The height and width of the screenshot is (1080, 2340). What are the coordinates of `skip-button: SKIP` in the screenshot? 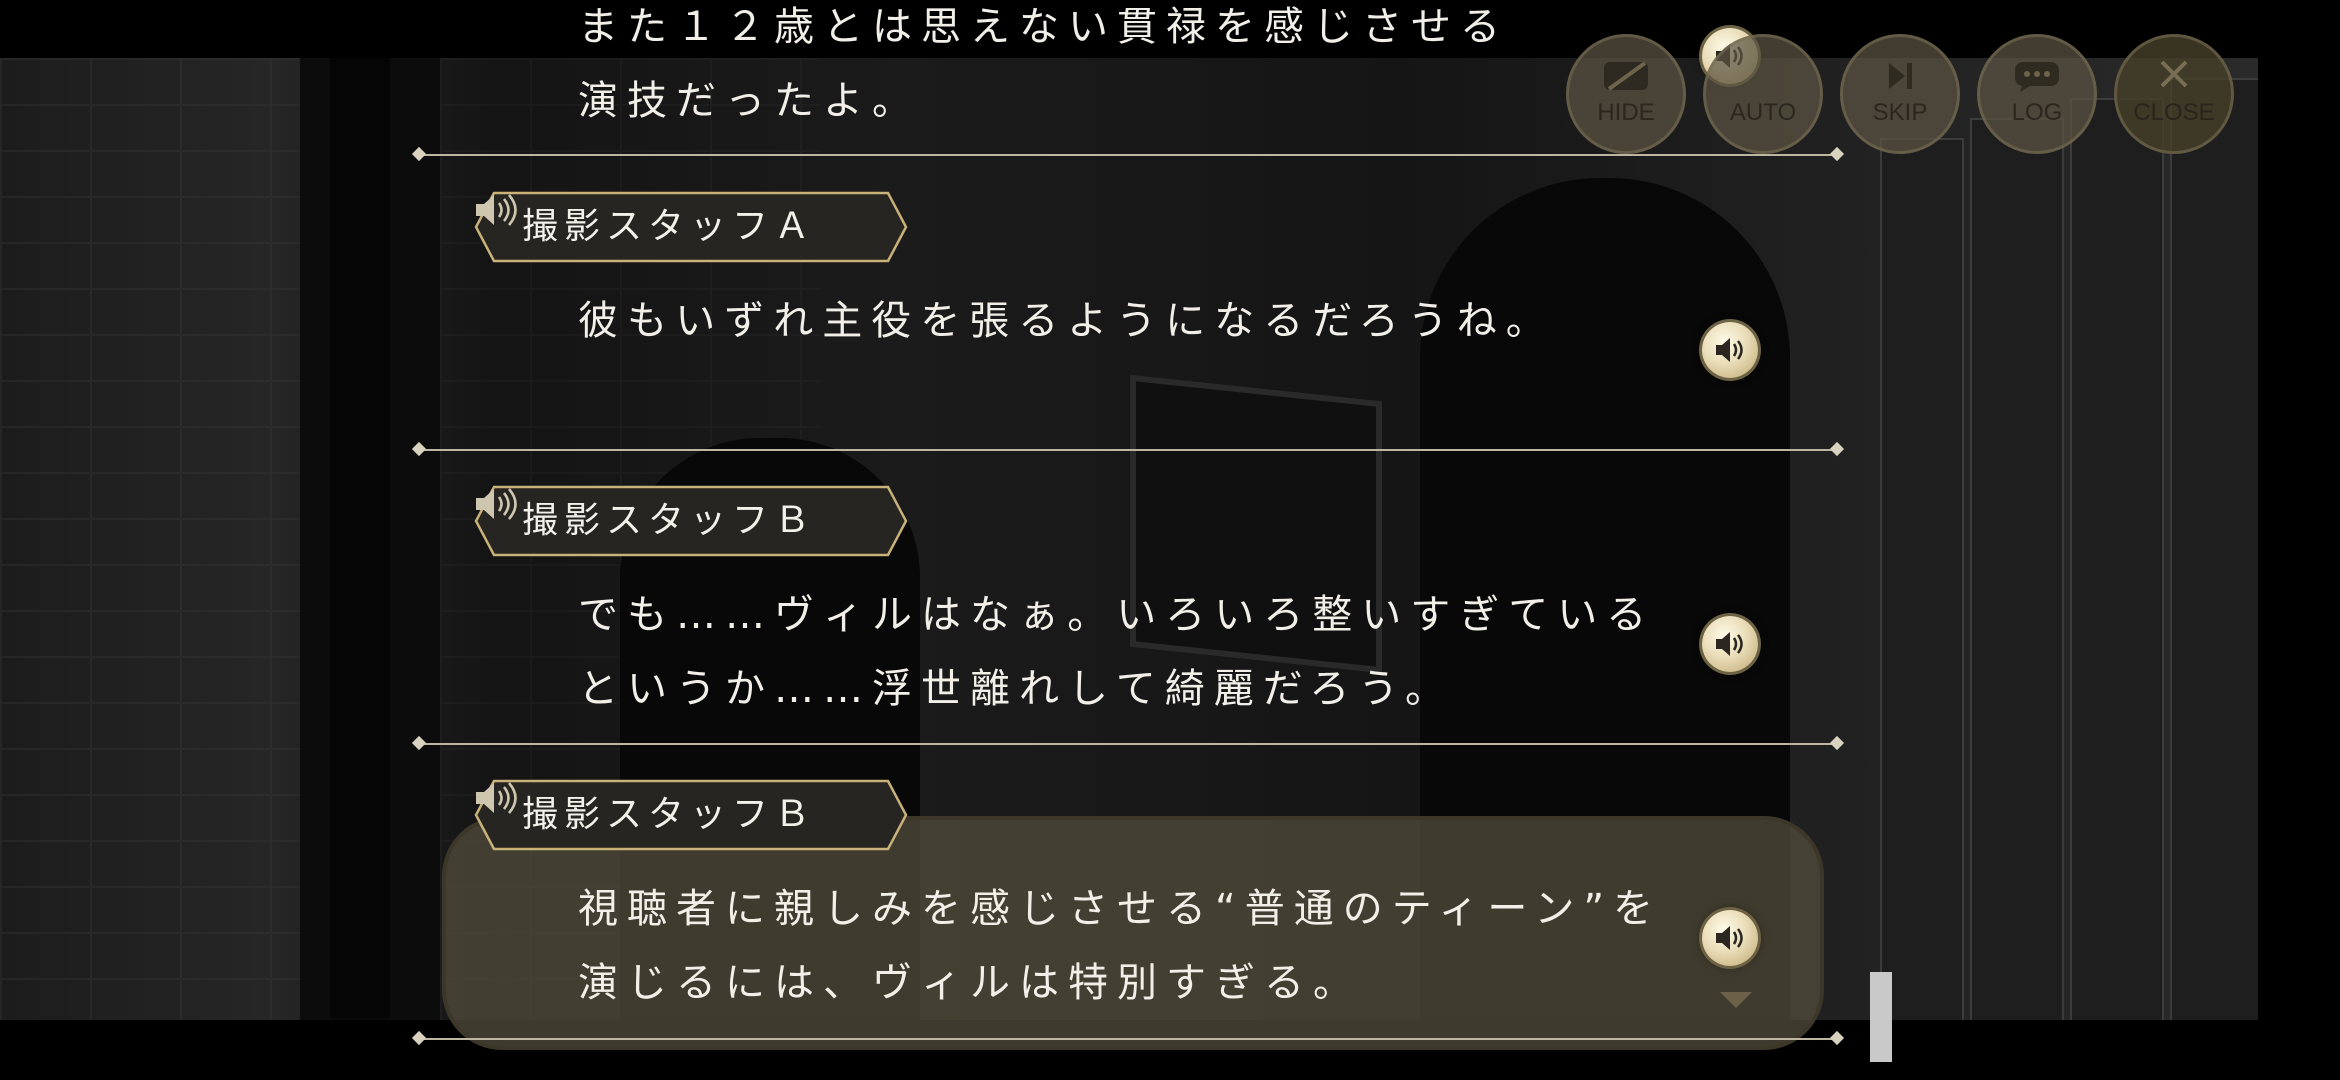 It's located at (1900, 94).